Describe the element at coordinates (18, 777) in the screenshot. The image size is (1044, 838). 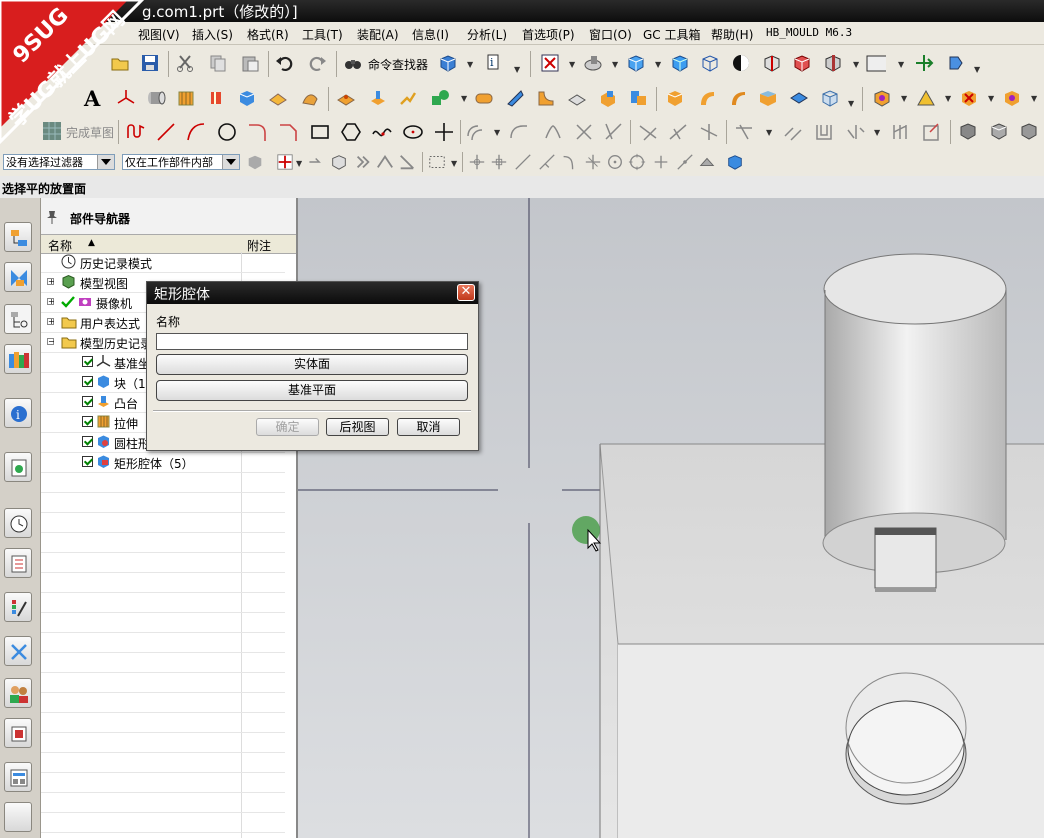
I see `palette-tab` at that location.